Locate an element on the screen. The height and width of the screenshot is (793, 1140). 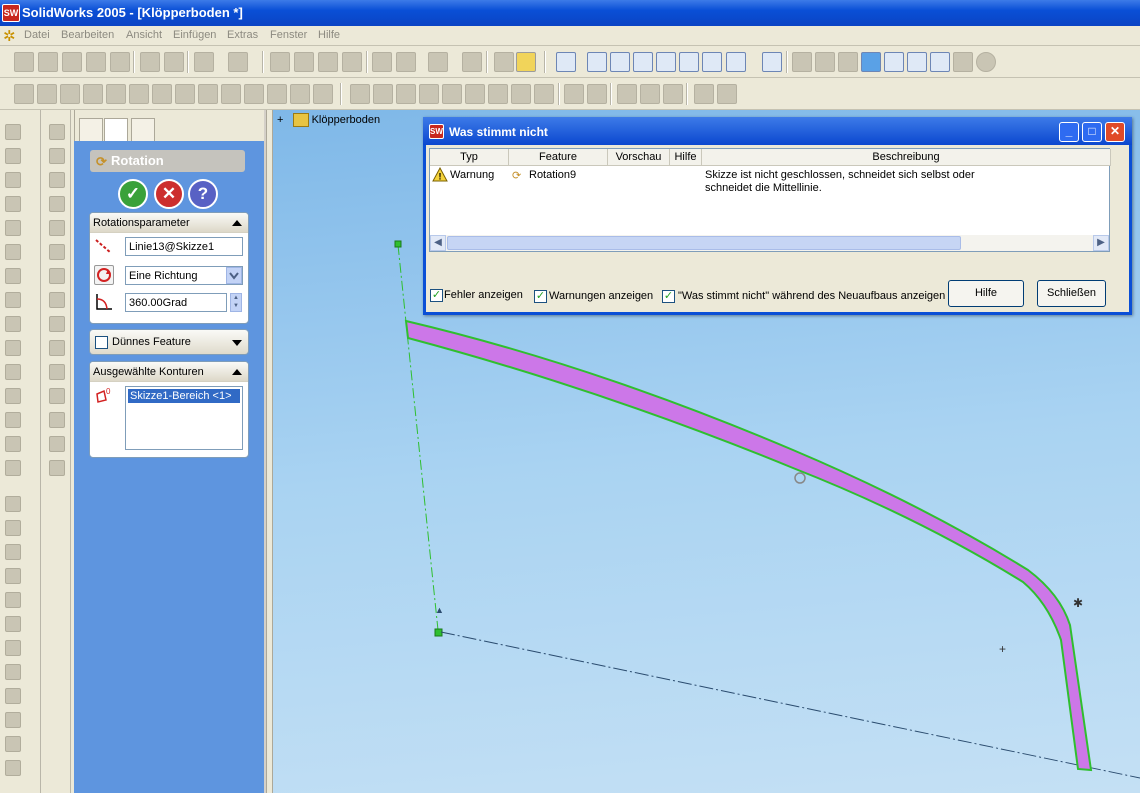
rebuild-icon is located at coordinates (352, 62).